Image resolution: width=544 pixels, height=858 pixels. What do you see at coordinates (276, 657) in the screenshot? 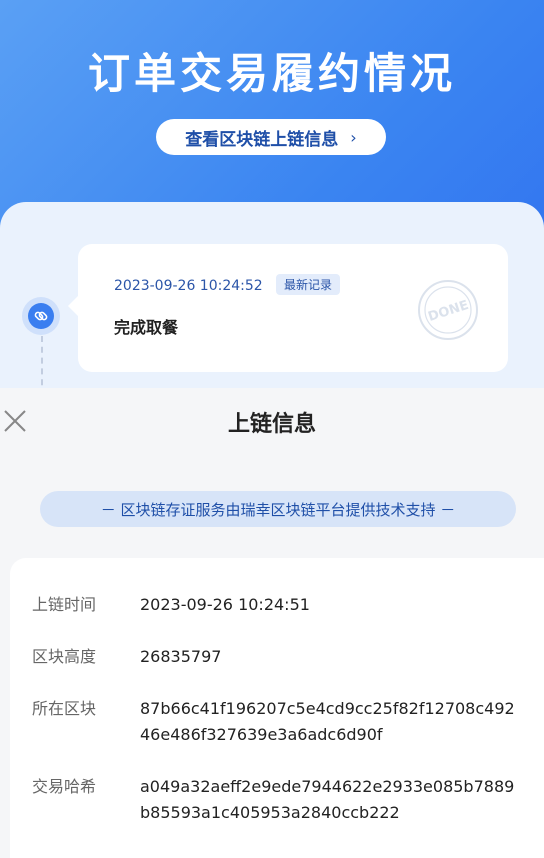
I see `info-row-block-height: 区块高度 26835797` at bounding box center [276, 657].